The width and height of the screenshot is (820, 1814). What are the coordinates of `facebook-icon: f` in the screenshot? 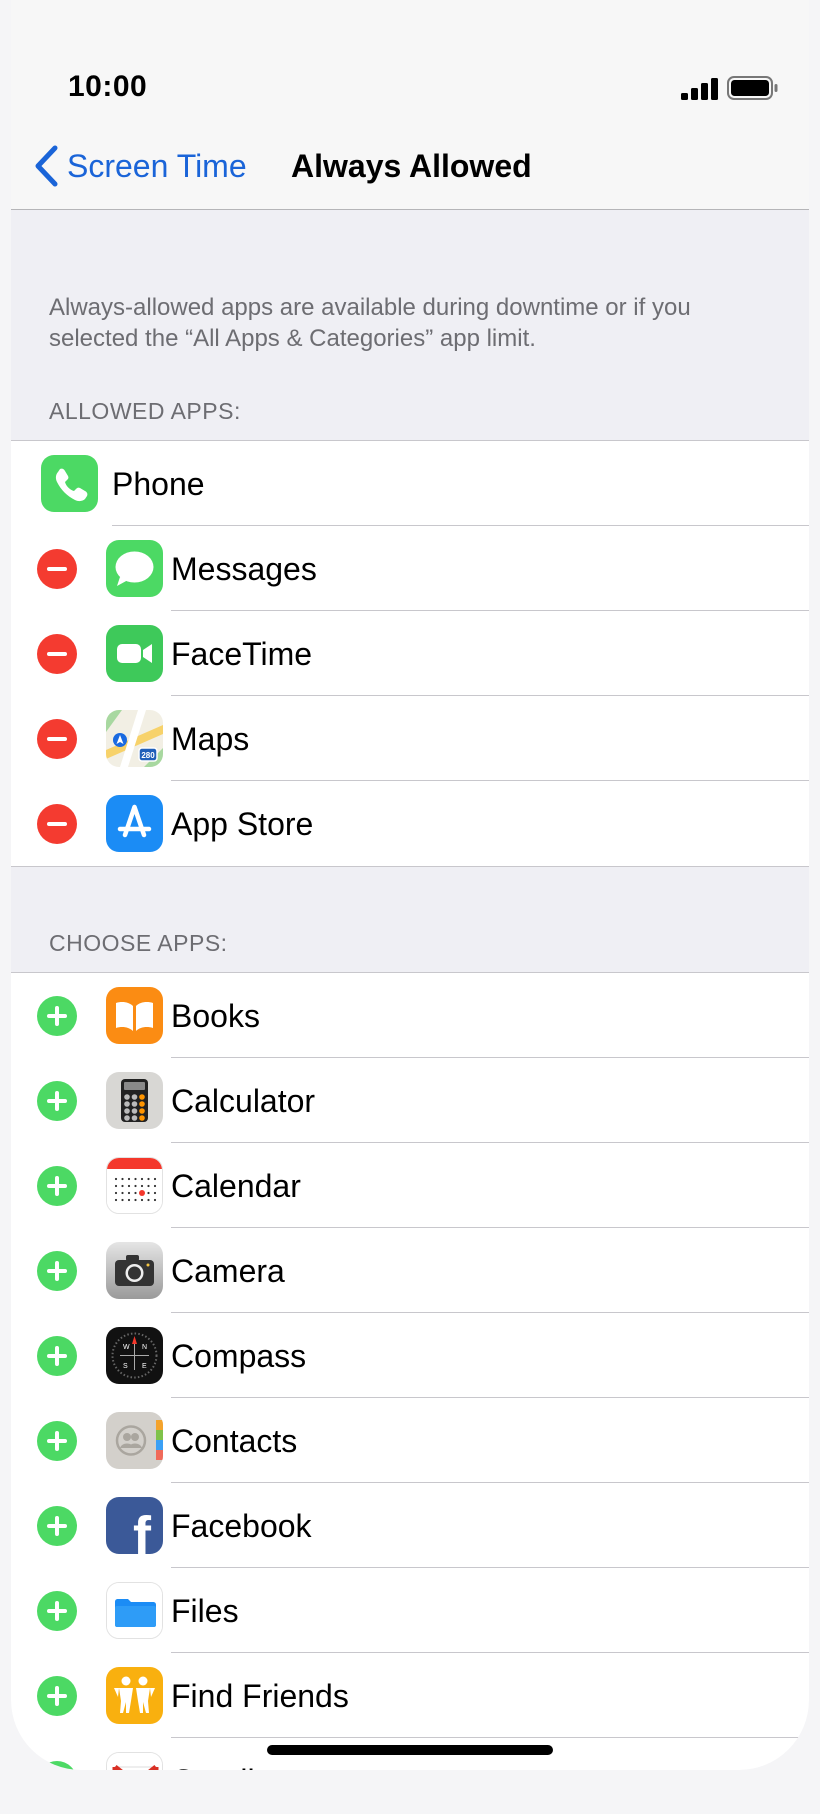 It's located at (134, 1525).